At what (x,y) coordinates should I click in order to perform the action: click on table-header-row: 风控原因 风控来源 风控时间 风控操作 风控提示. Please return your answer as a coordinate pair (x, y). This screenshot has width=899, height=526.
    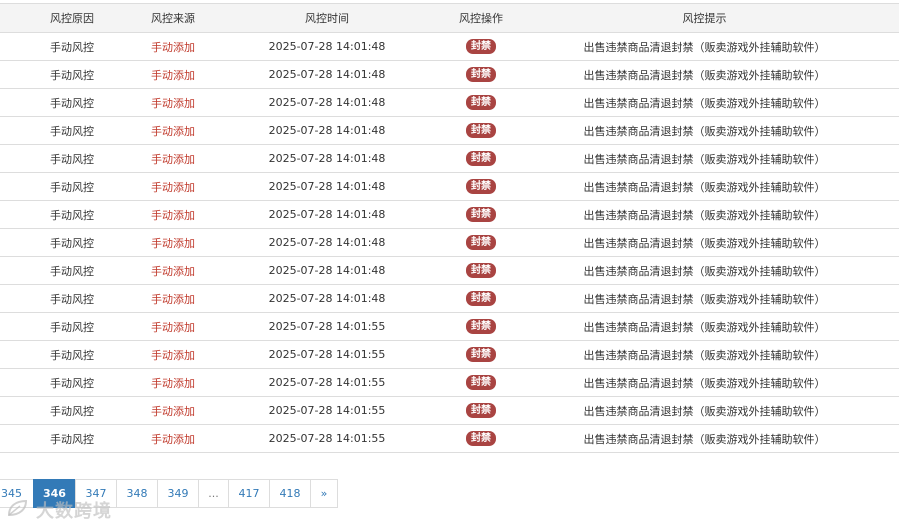
    Looking at the image, I should click on (449, 18).